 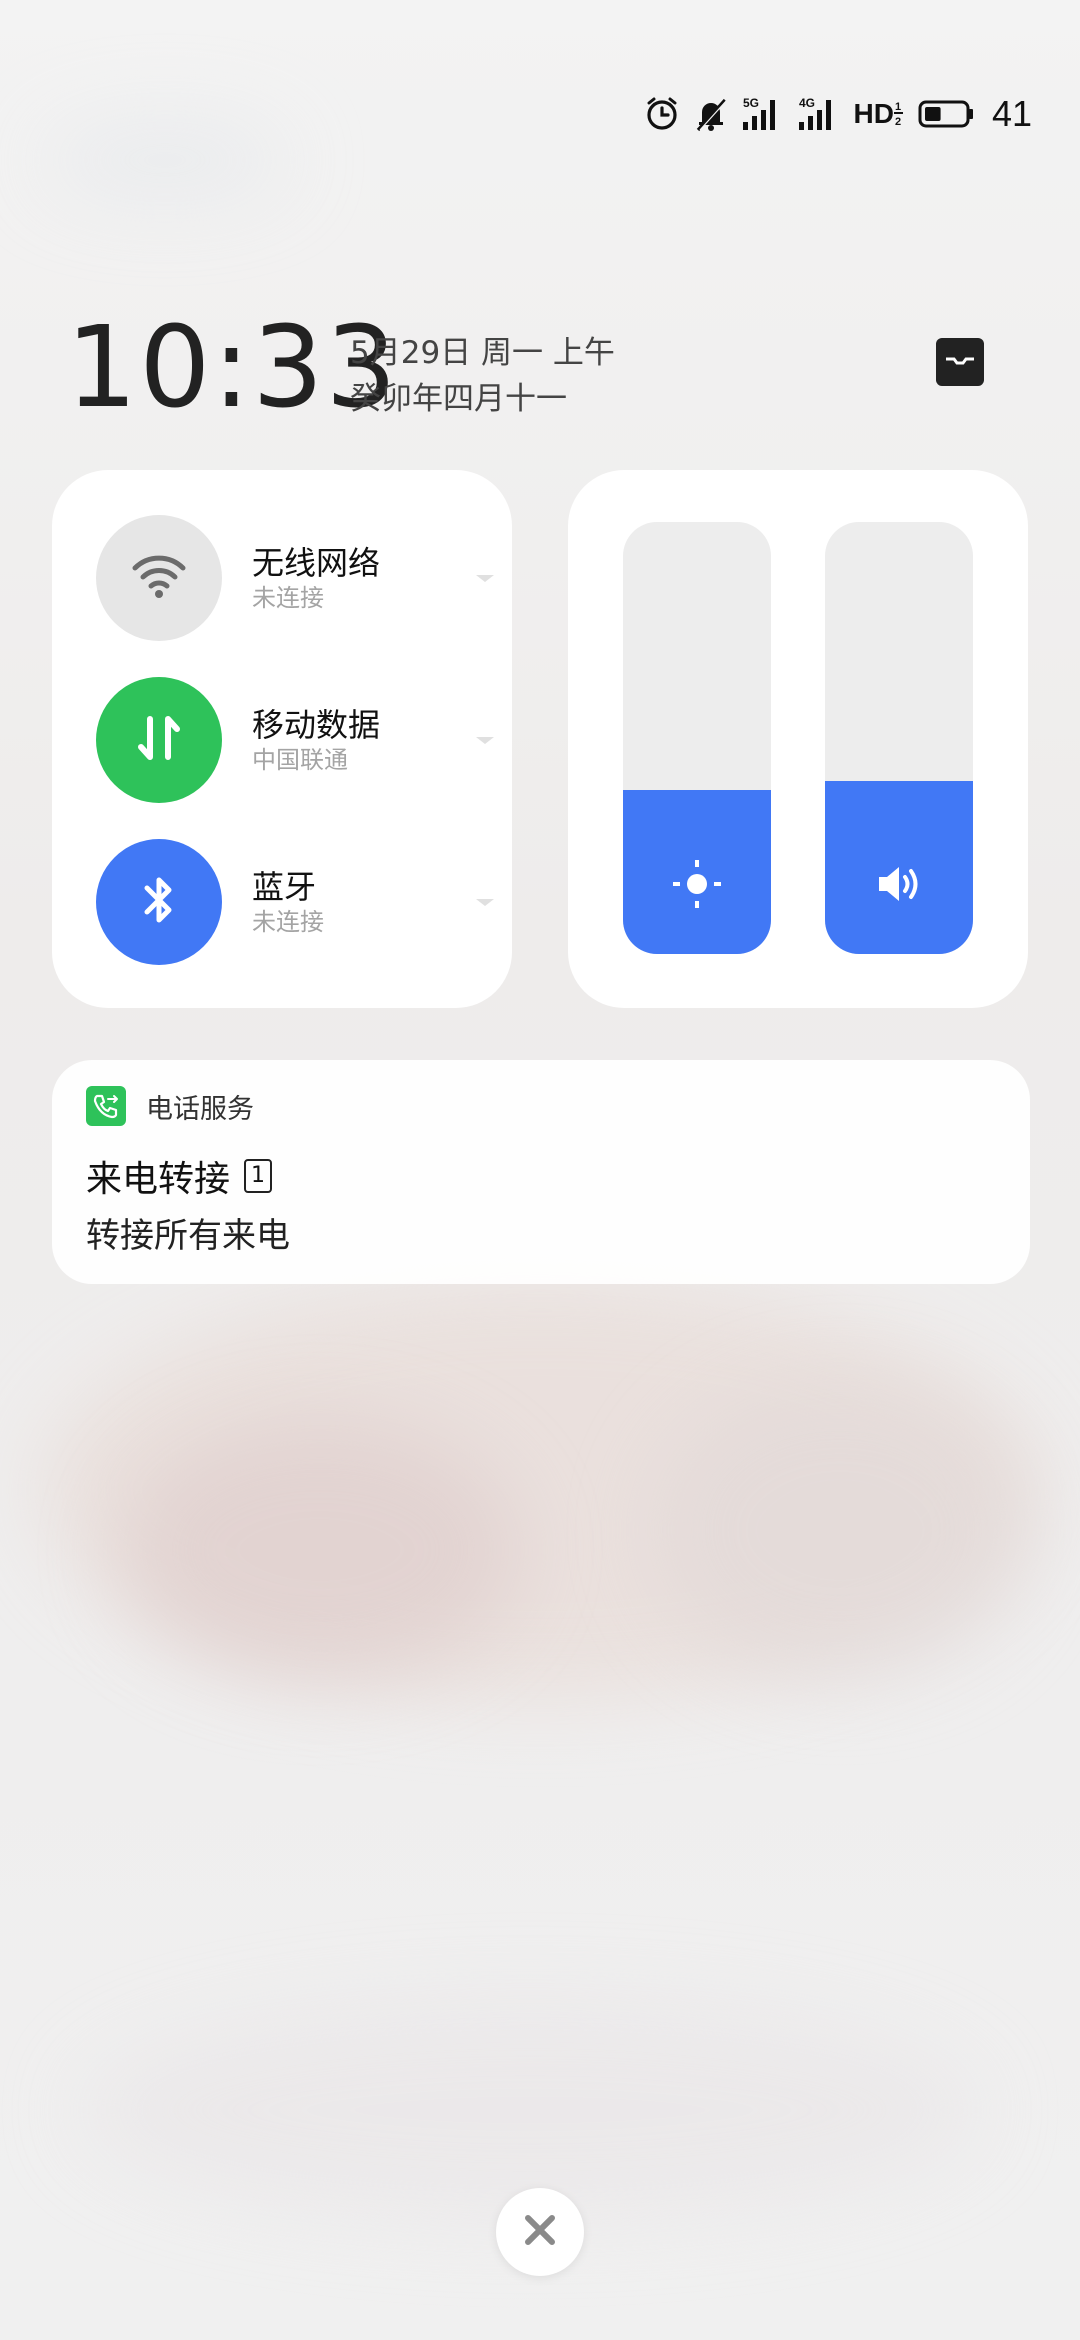 I want to click on data-transfer-icon, so click(x=159, y=740).